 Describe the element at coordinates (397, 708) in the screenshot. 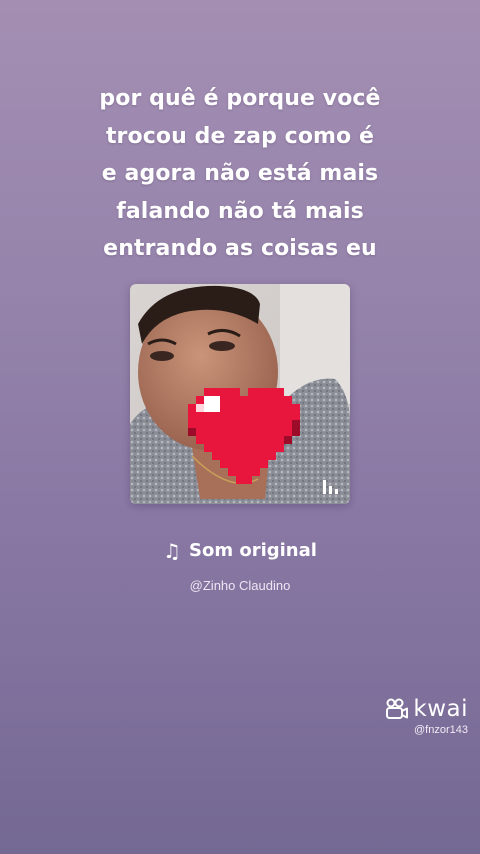

I see `kwai-logo-icon` at that location.